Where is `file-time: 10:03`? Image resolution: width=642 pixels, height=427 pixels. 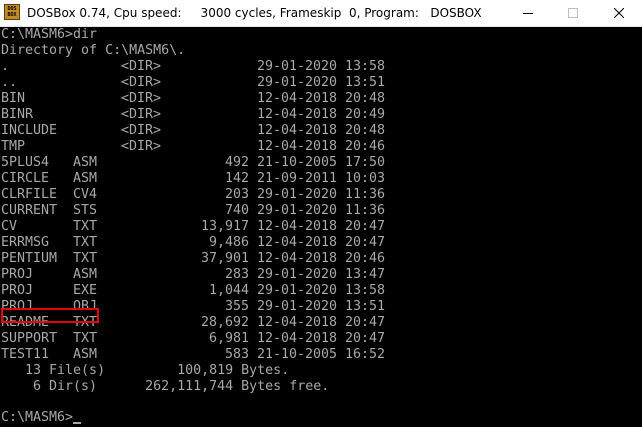
file-time: 10:03 is located at coordinates (365, 178).